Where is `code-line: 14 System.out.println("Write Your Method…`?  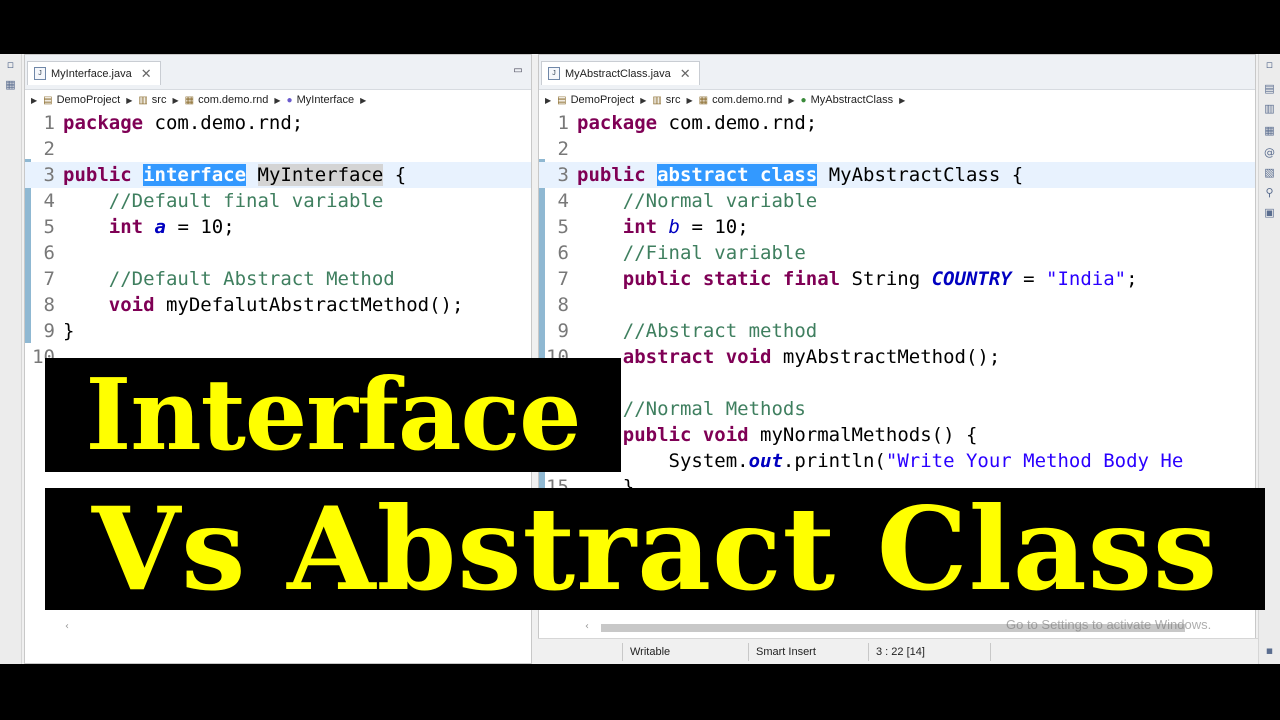 code-line: 14 System.out.println("Write Your Method… is located at coordinates (897, 461).